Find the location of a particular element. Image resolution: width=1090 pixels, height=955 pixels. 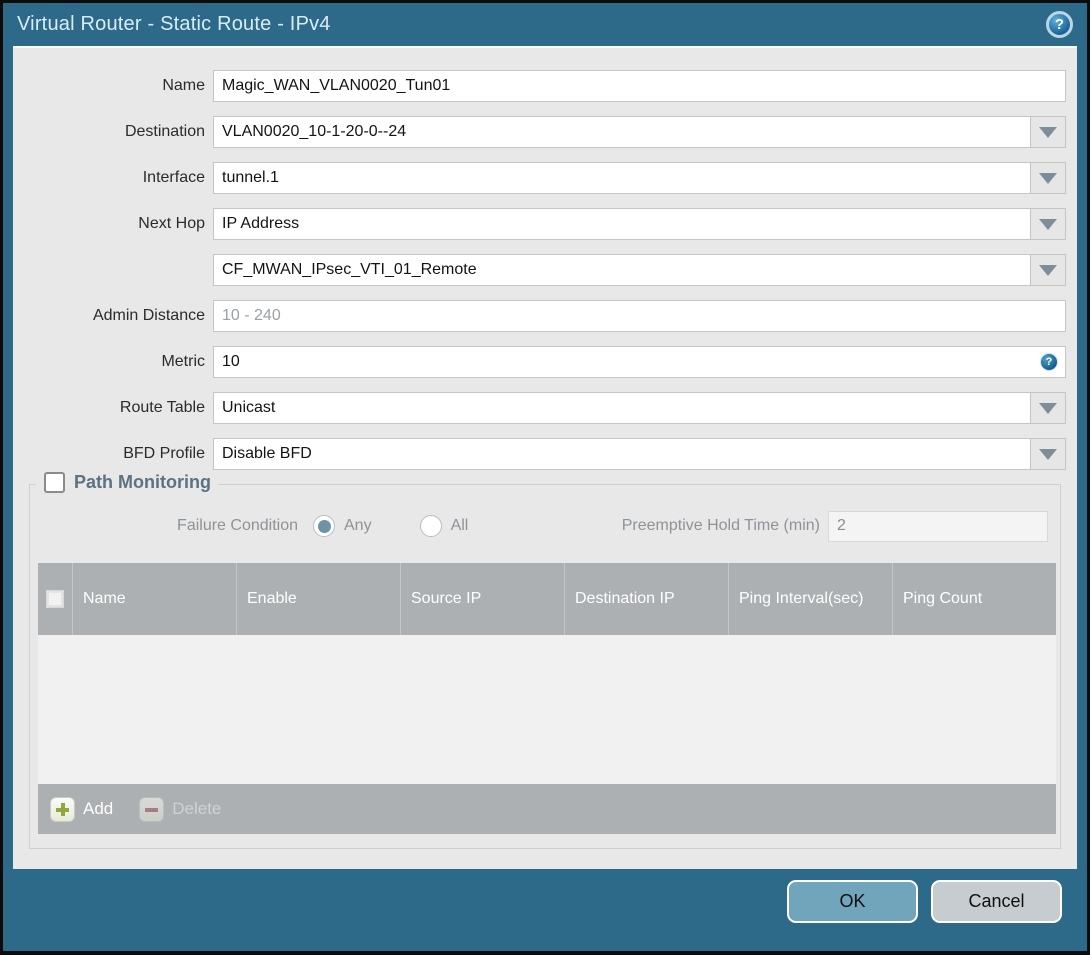

interface-input is located at coordinates (622, 178).